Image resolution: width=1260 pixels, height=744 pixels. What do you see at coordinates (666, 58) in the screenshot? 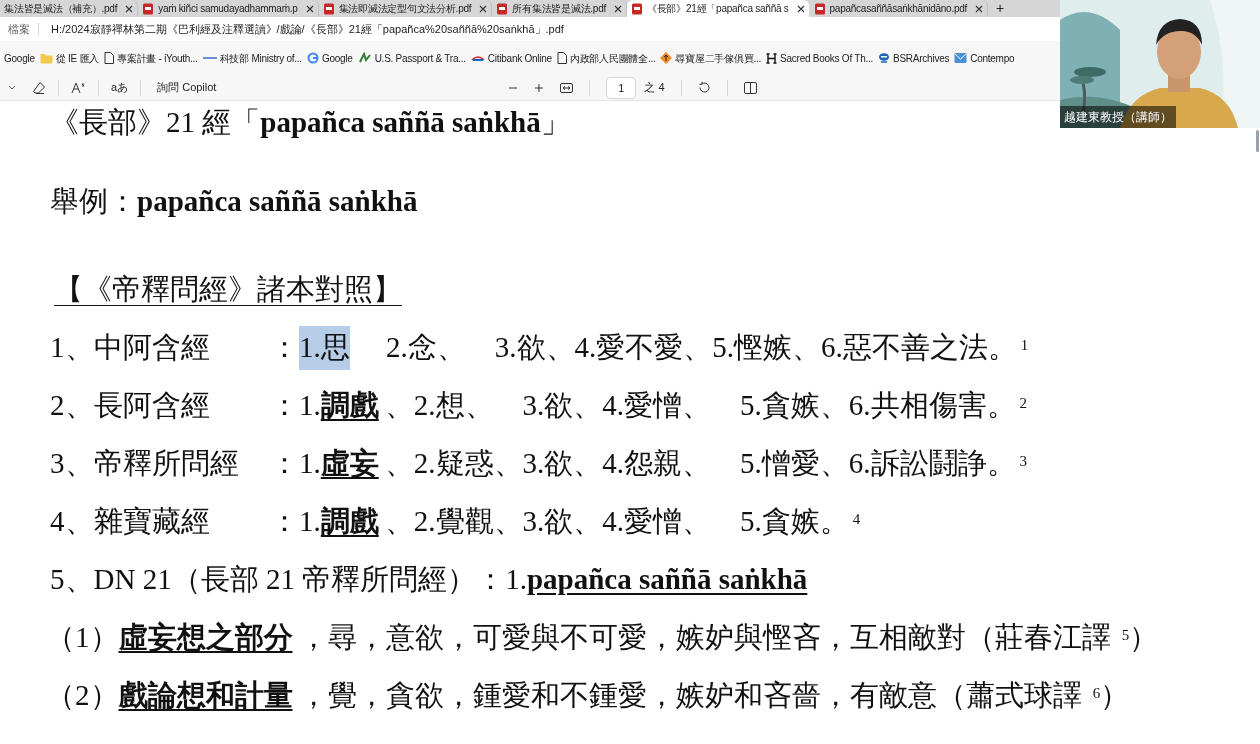
I see `arrow-up-icon` at bounding box center [666, 58].